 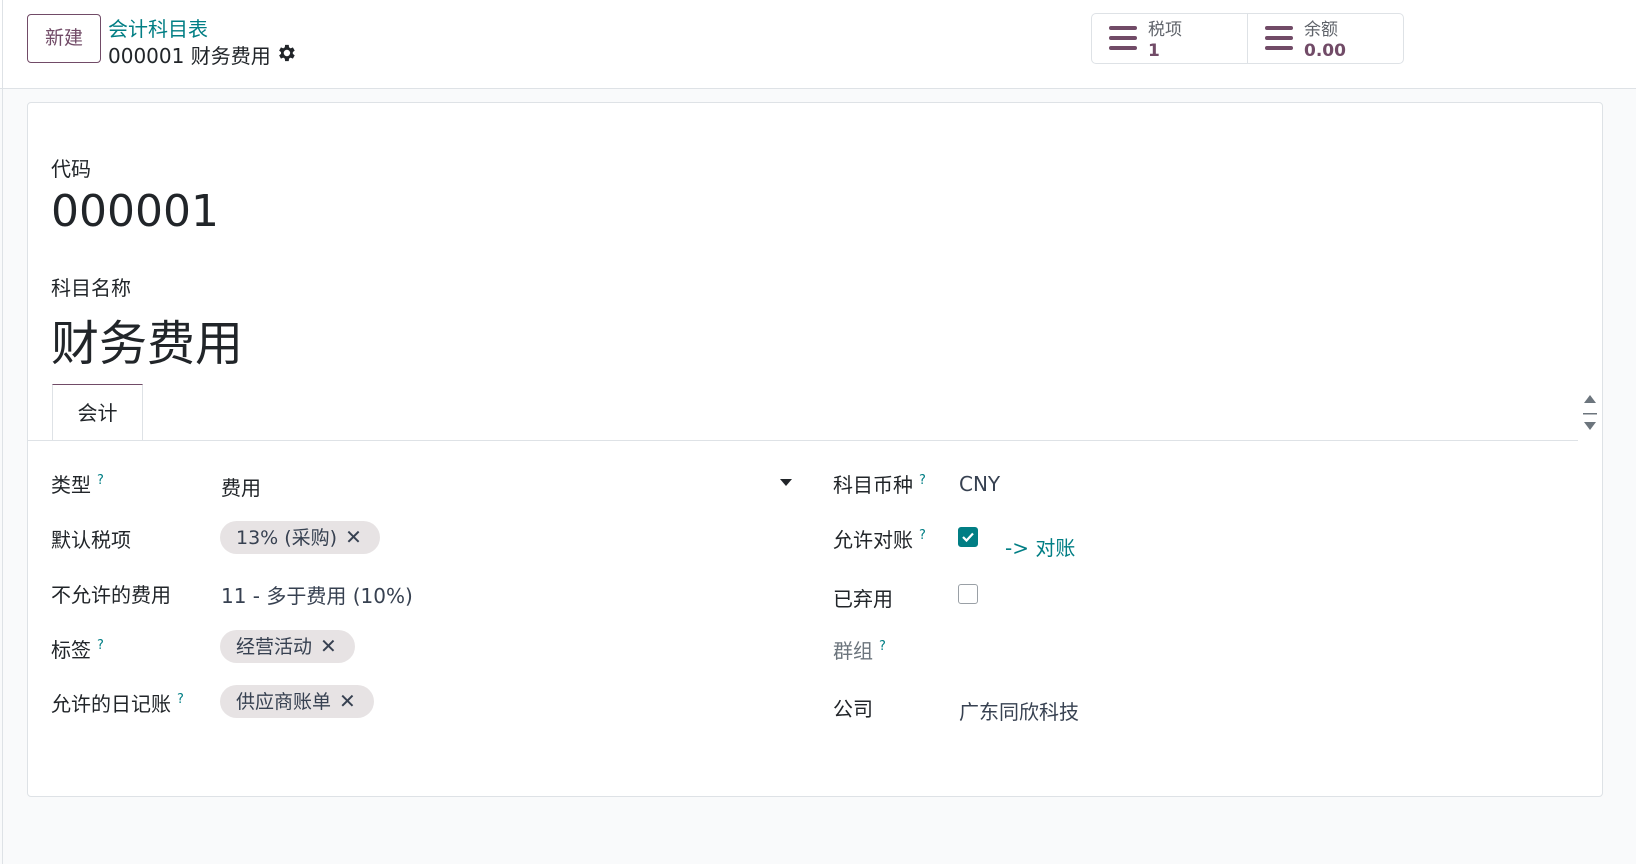 I want to click on type-label: 类型?, so click(x=77, y=485).